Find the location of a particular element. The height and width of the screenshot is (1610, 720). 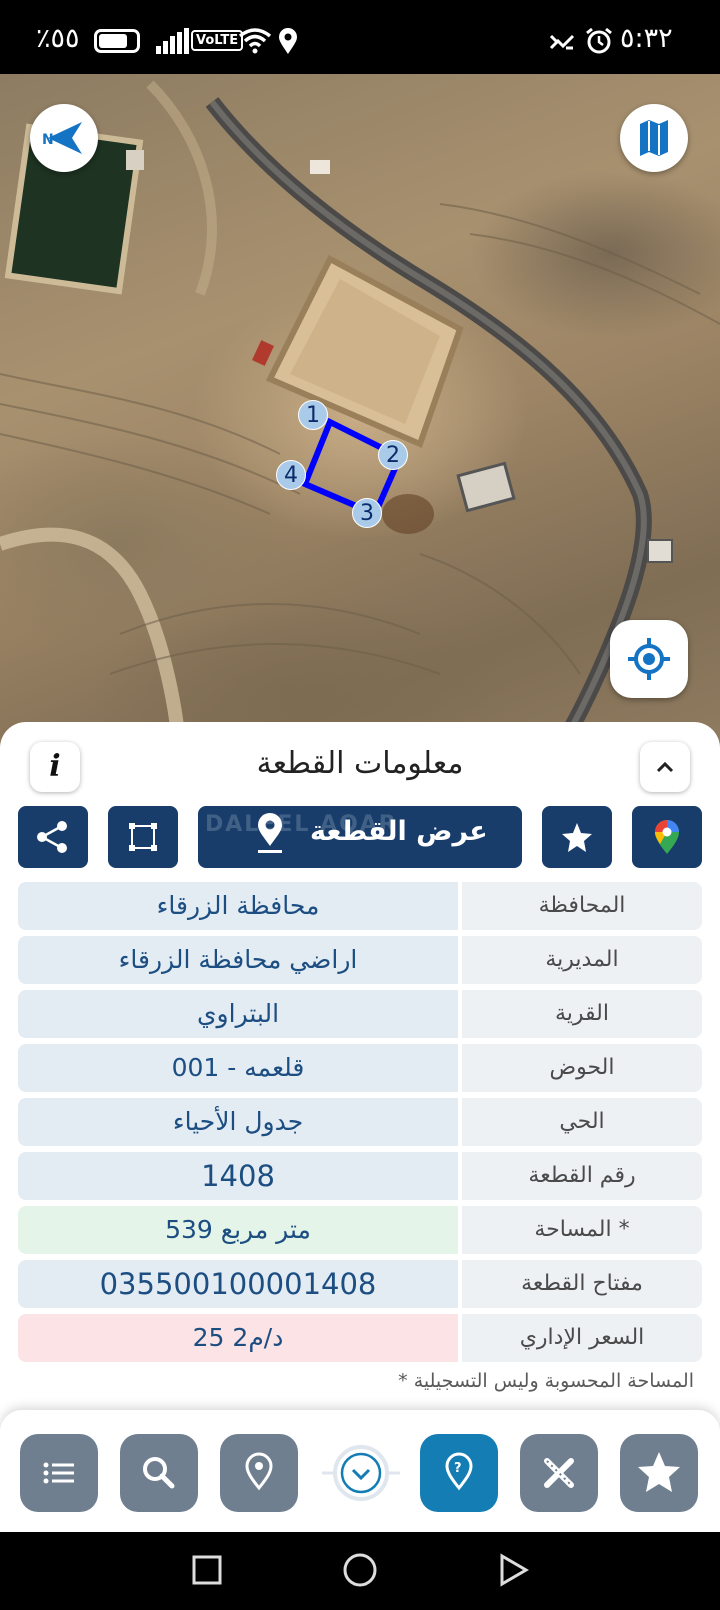

menu-button is located at coordinates (59, 1473).